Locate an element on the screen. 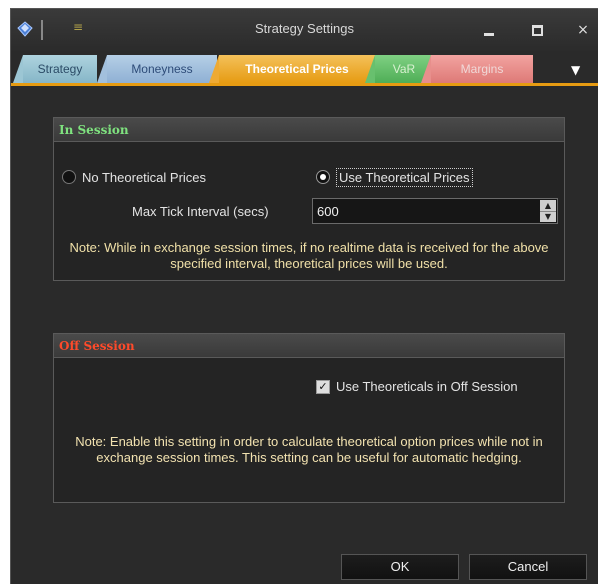  tabs-overflow-icon: ▼ is located at coordinates (575, 70).